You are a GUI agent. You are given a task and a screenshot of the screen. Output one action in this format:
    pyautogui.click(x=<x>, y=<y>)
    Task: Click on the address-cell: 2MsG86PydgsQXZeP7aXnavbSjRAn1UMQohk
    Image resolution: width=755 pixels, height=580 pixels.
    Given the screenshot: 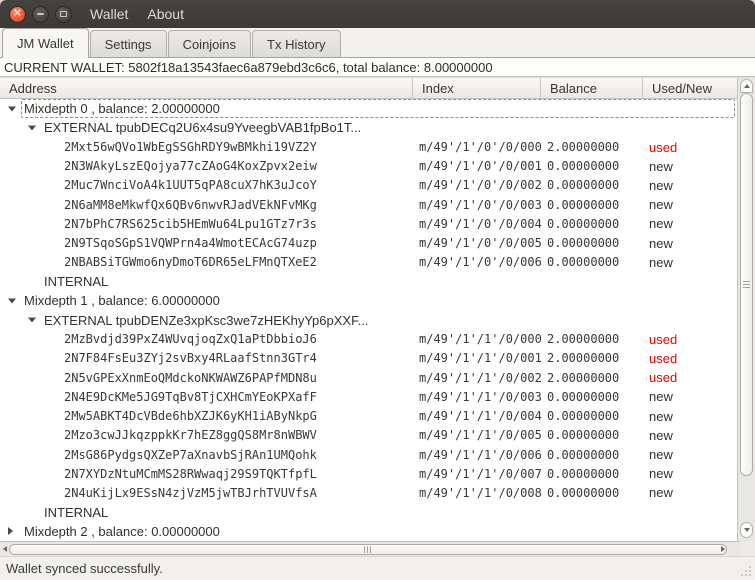 What is the action you would take?
    pyautogui.click(x=206, y=454)
    